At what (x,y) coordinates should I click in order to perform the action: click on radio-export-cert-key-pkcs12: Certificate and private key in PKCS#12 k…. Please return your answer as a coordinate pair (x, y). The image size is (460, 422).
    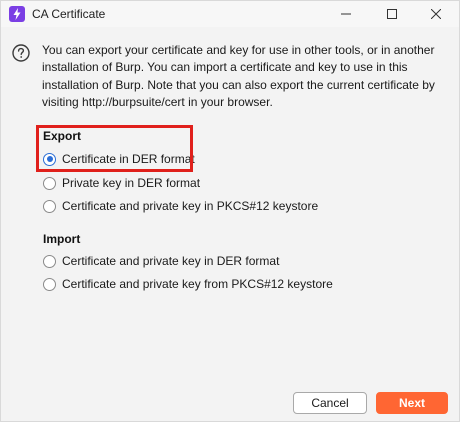
    Looking at the image, I should click on (180, 206).